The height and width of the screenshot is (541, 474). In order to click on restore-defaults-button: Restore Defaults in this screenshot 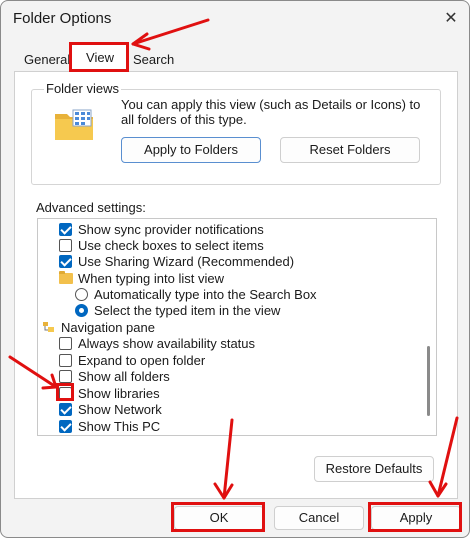, I will do `click(374, 469)`.